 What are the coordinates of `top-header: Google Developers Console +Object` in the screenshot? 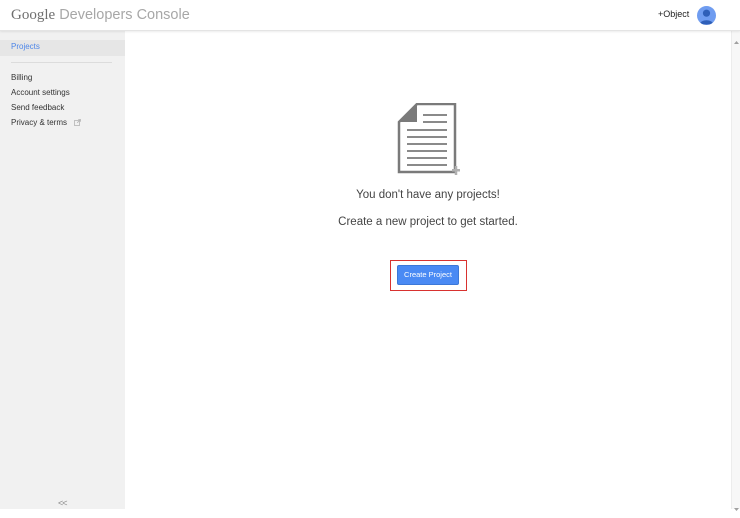 It's located at (370, 15).